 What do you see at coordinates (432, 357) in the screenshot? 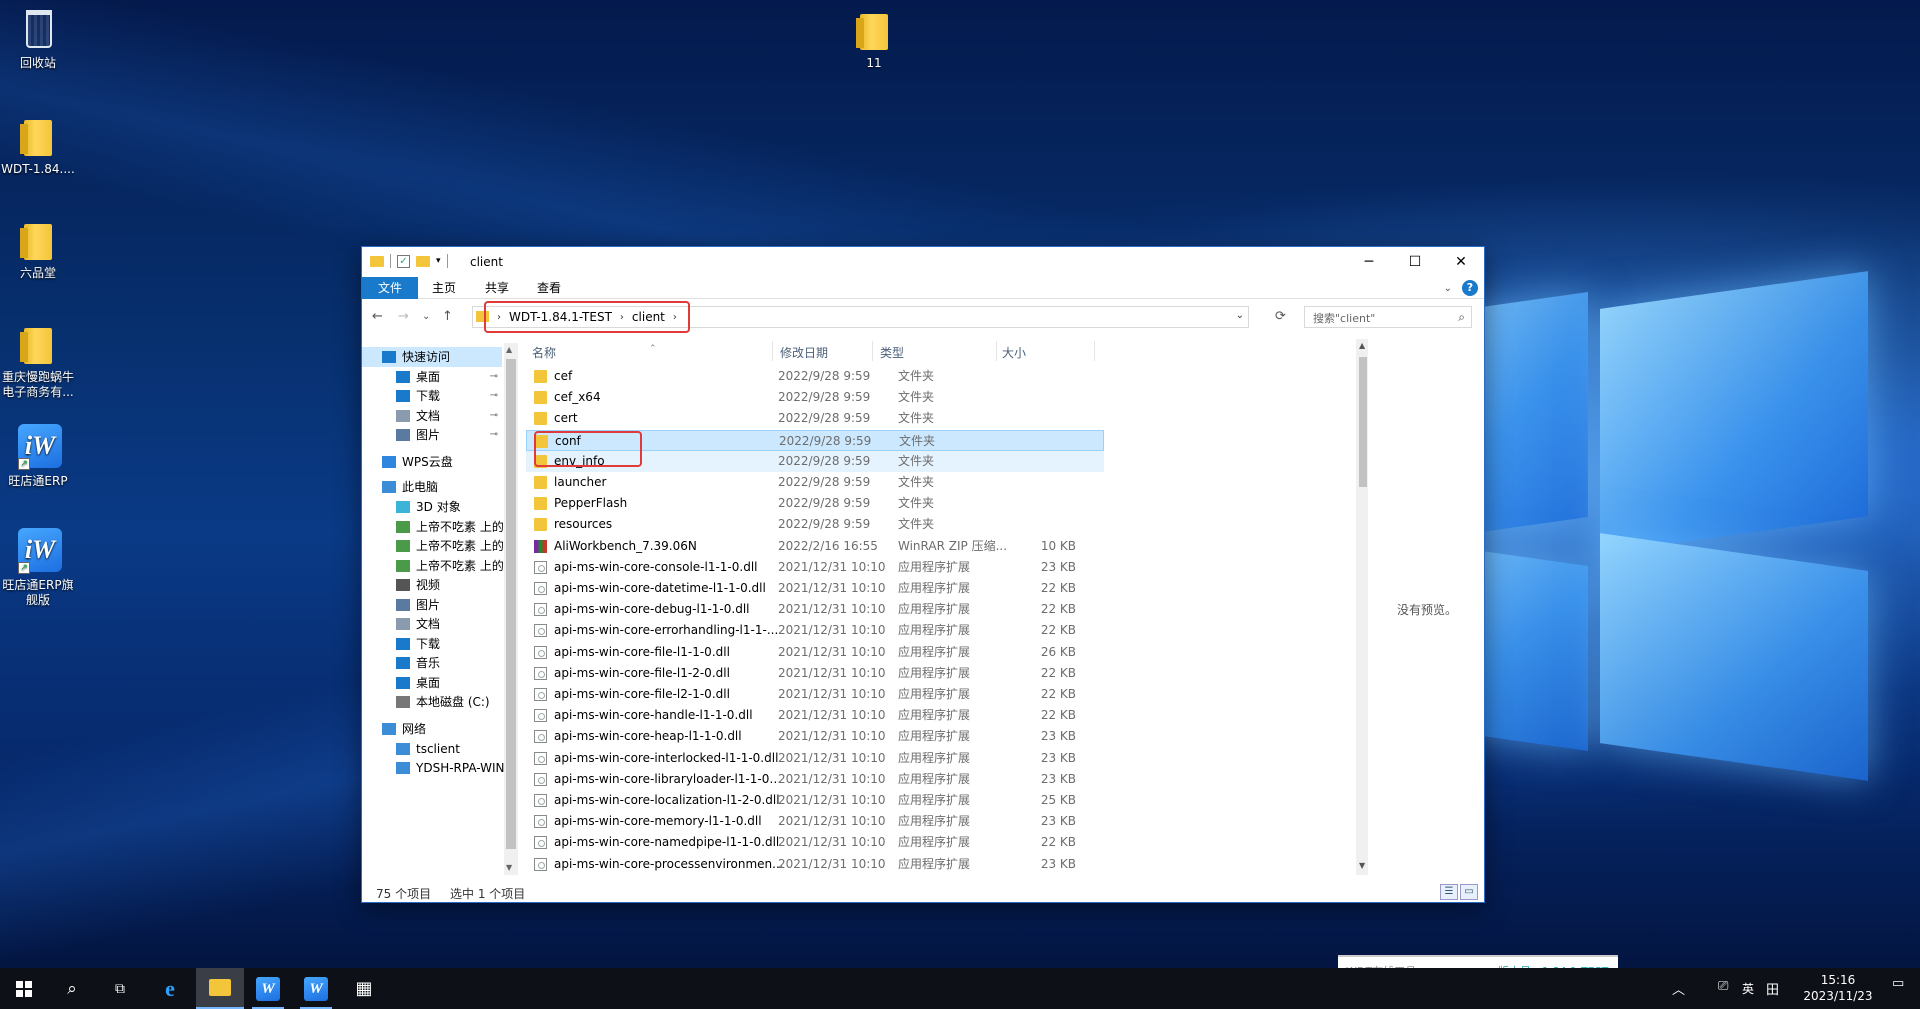
I see `nav-item: 快速访问` at bounding box center [432, 357].